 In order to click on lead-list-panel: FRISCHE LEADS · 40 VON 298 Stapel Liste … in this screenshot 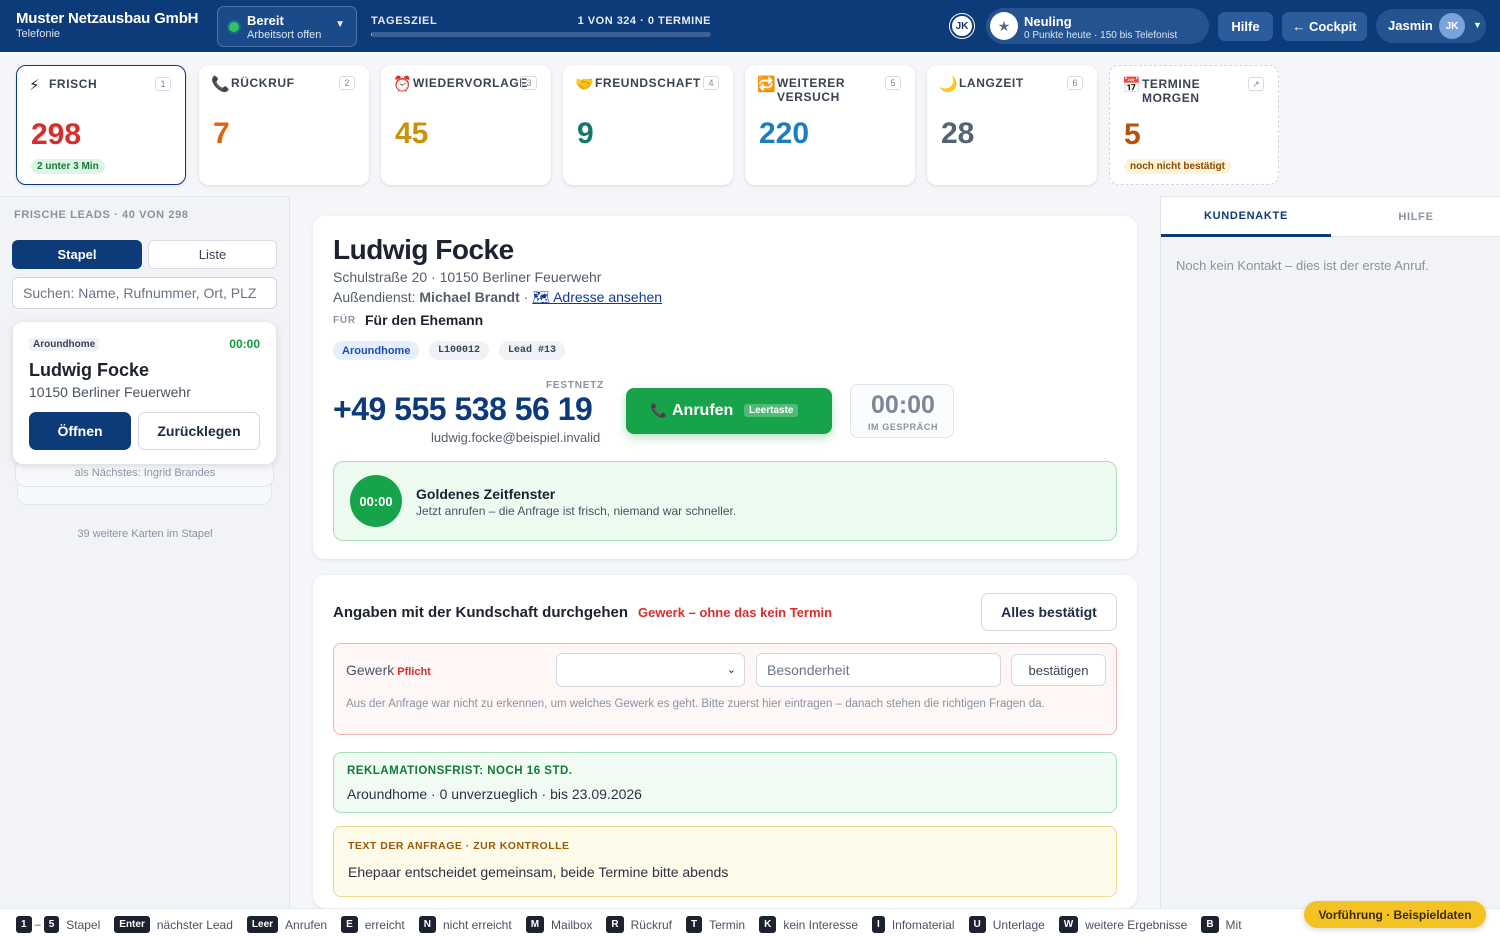, I will do `click(145, 552)`.